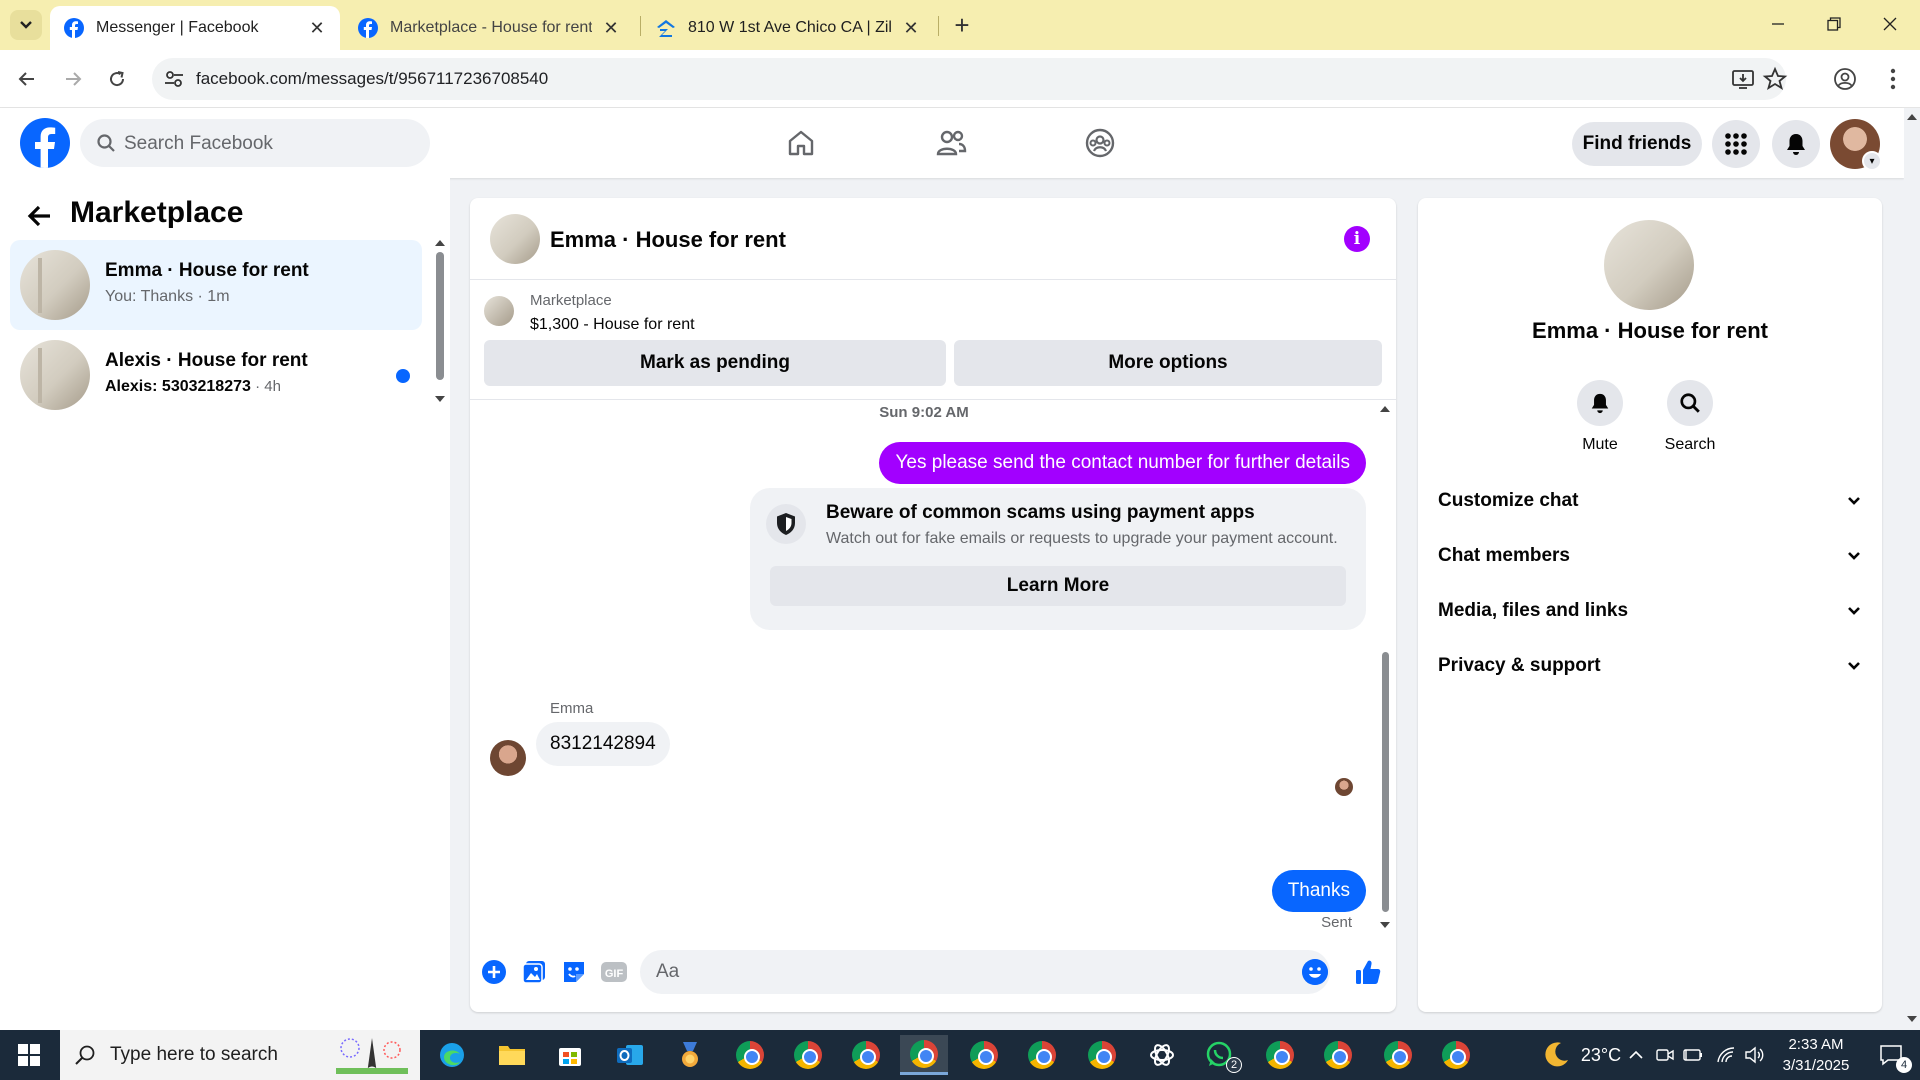 This screenshot has width=1920, height=1080. What do you see at coordinates (1890, 24) in the screenshot?
I see `close-window-button` at bounding box center [1890, 24].